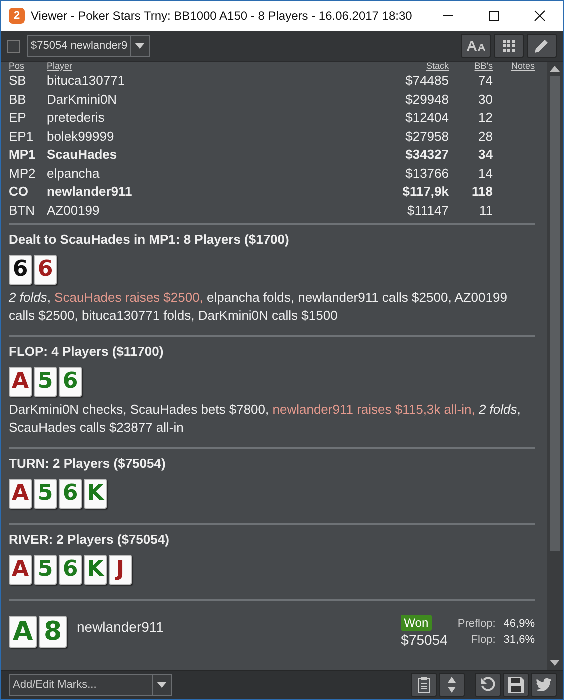 Image resolution: width=564 pixels, height=700 pixels. What do you see at coordinates (22, 210) in the screenshot?
I see `table-cell-text: BTN` at bounding box center [22, 210].